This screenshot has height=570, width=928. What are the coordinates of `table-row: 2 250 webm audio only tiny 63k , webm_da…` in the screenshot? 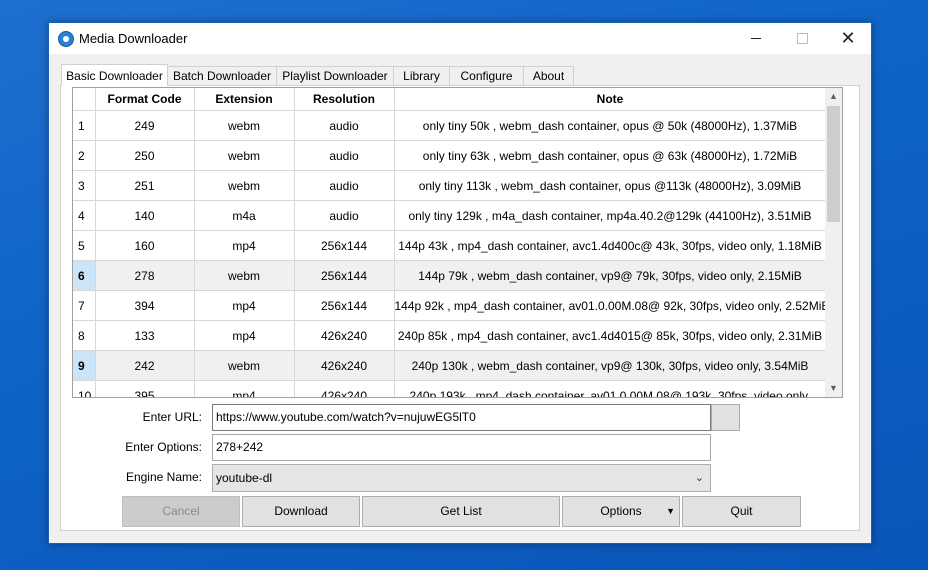 It's located at (450, 155).